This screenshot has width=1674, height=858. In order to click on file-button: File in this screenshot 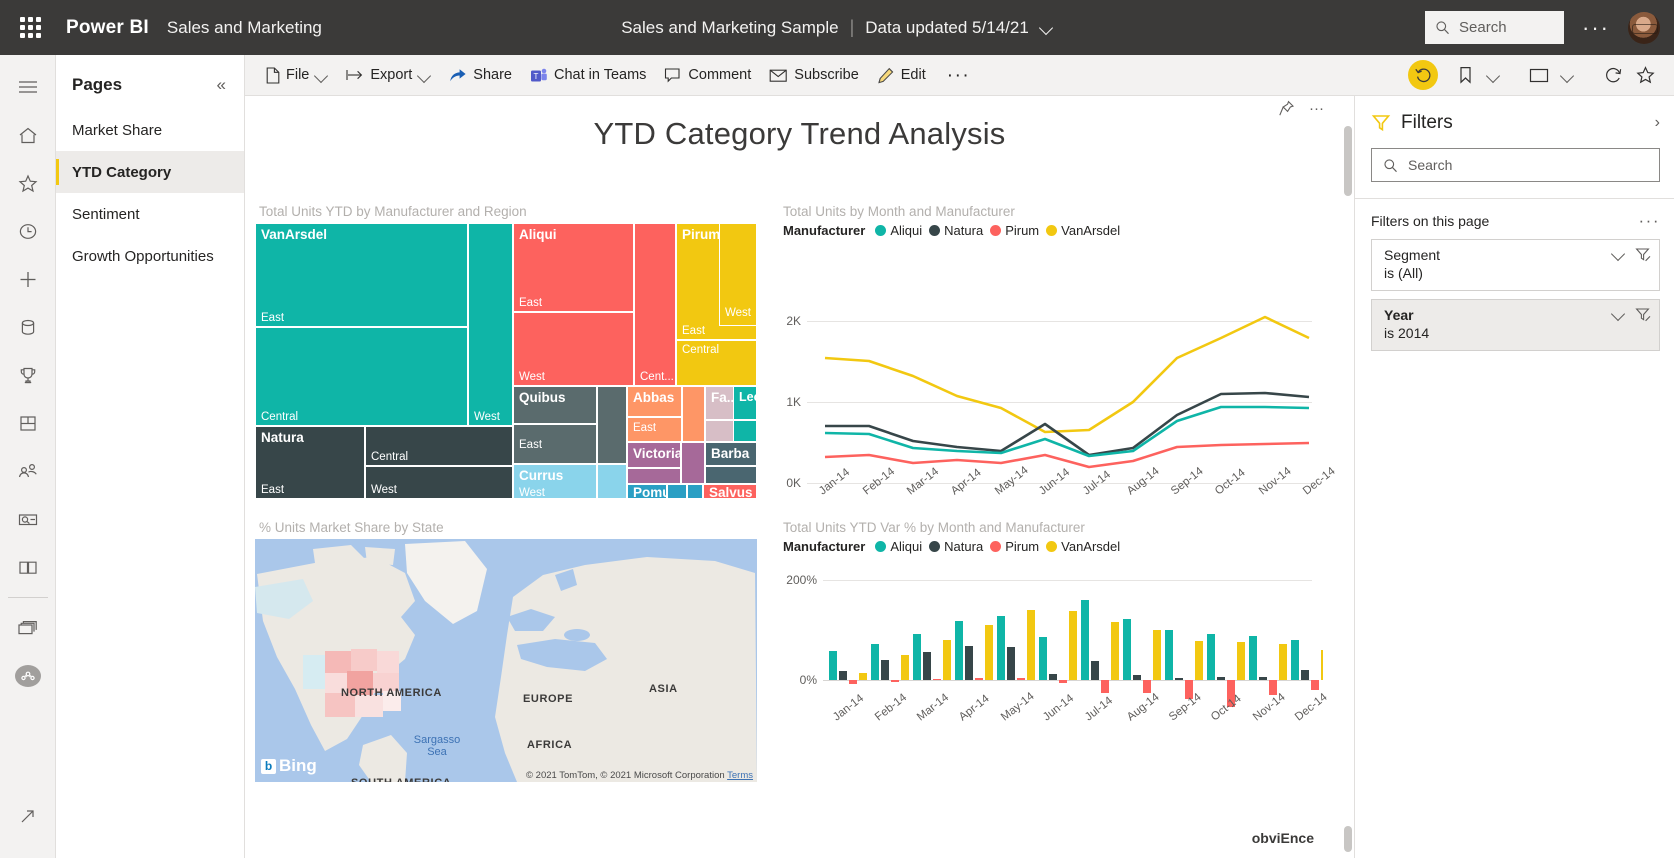, I will do `click(297, 75)`.